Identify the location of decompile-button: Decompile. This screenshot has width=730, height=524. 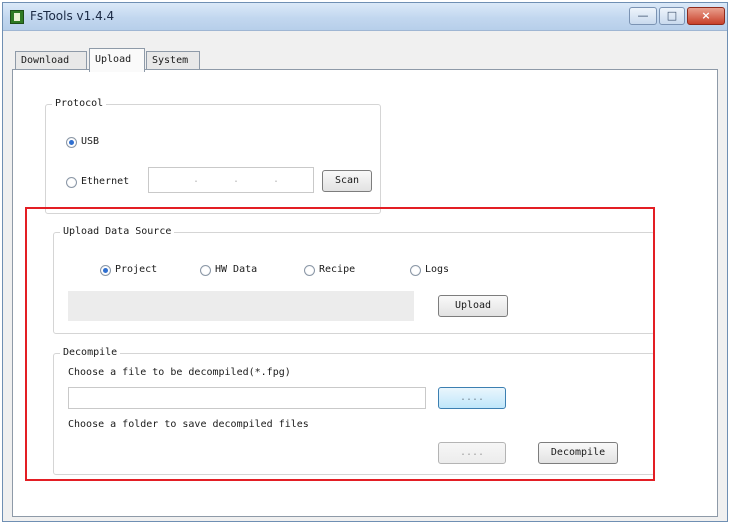
(578, 453).